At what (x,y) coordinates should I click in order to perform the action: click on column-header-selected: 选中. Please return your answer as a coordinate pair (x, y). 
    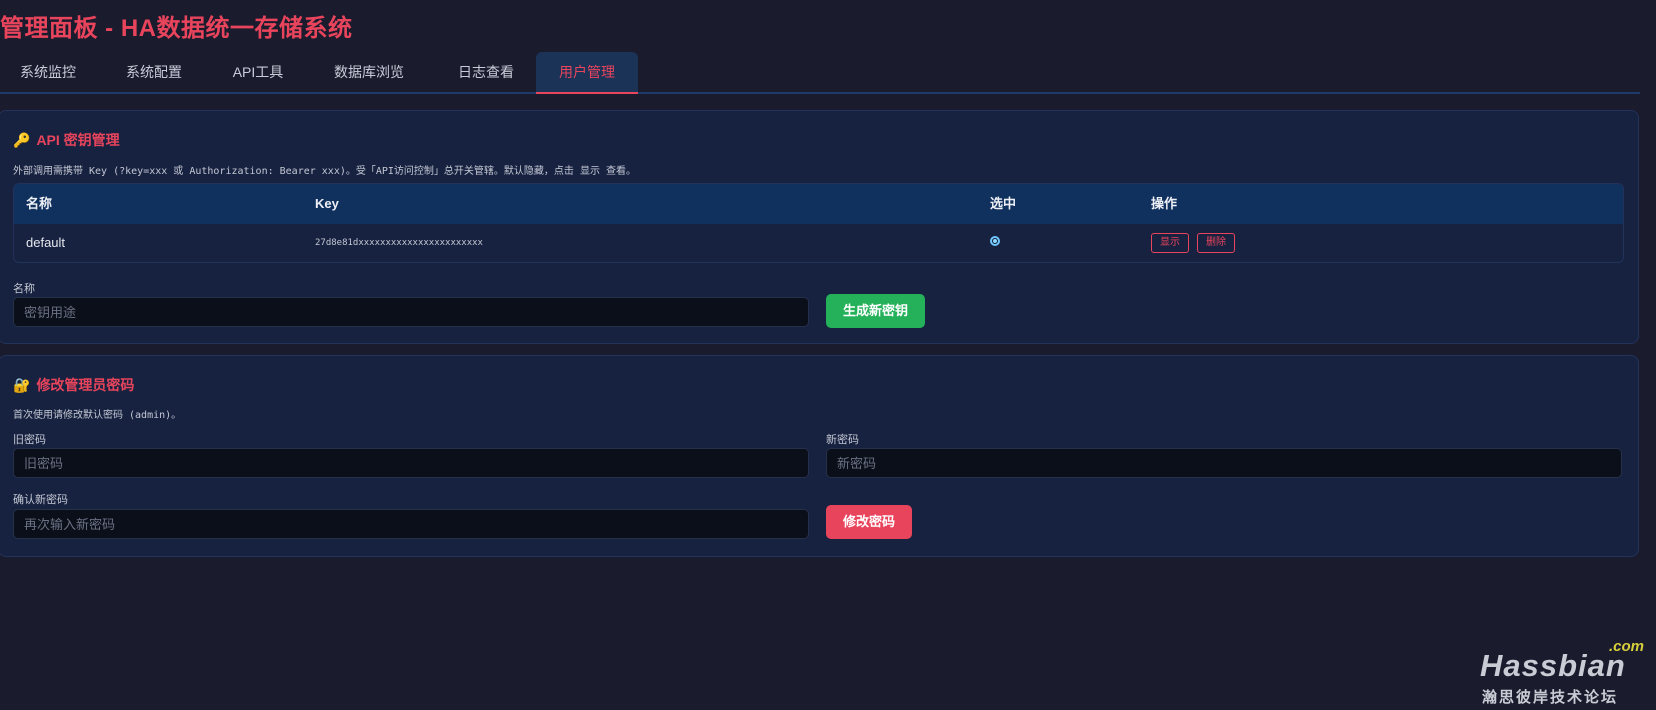
    Looking at the image, I should click on (1003, 203).